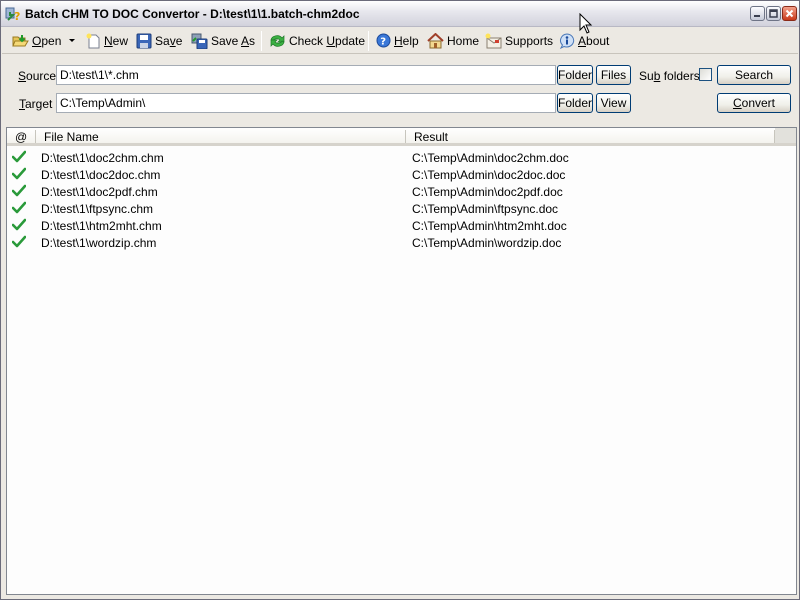 The image size is (800, 600). Describe the element at coordinates (277, 40) in the screenshot. I see `refresh-icon` at that location.